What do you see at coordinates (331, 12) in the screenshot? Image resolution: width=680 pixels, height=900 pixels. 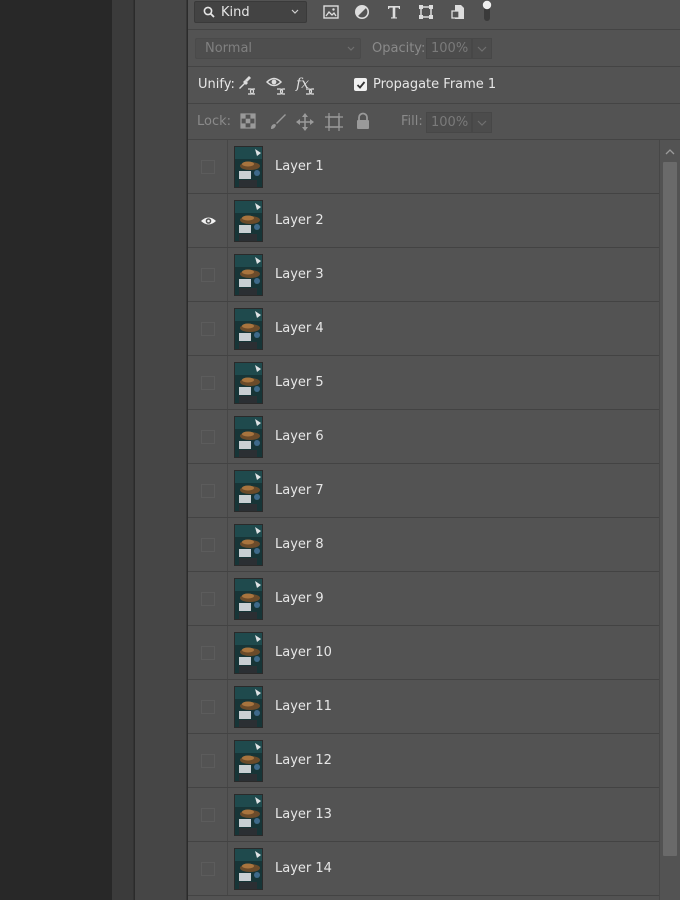 I see `image-filter-icon` at bounding box center [331, 12].